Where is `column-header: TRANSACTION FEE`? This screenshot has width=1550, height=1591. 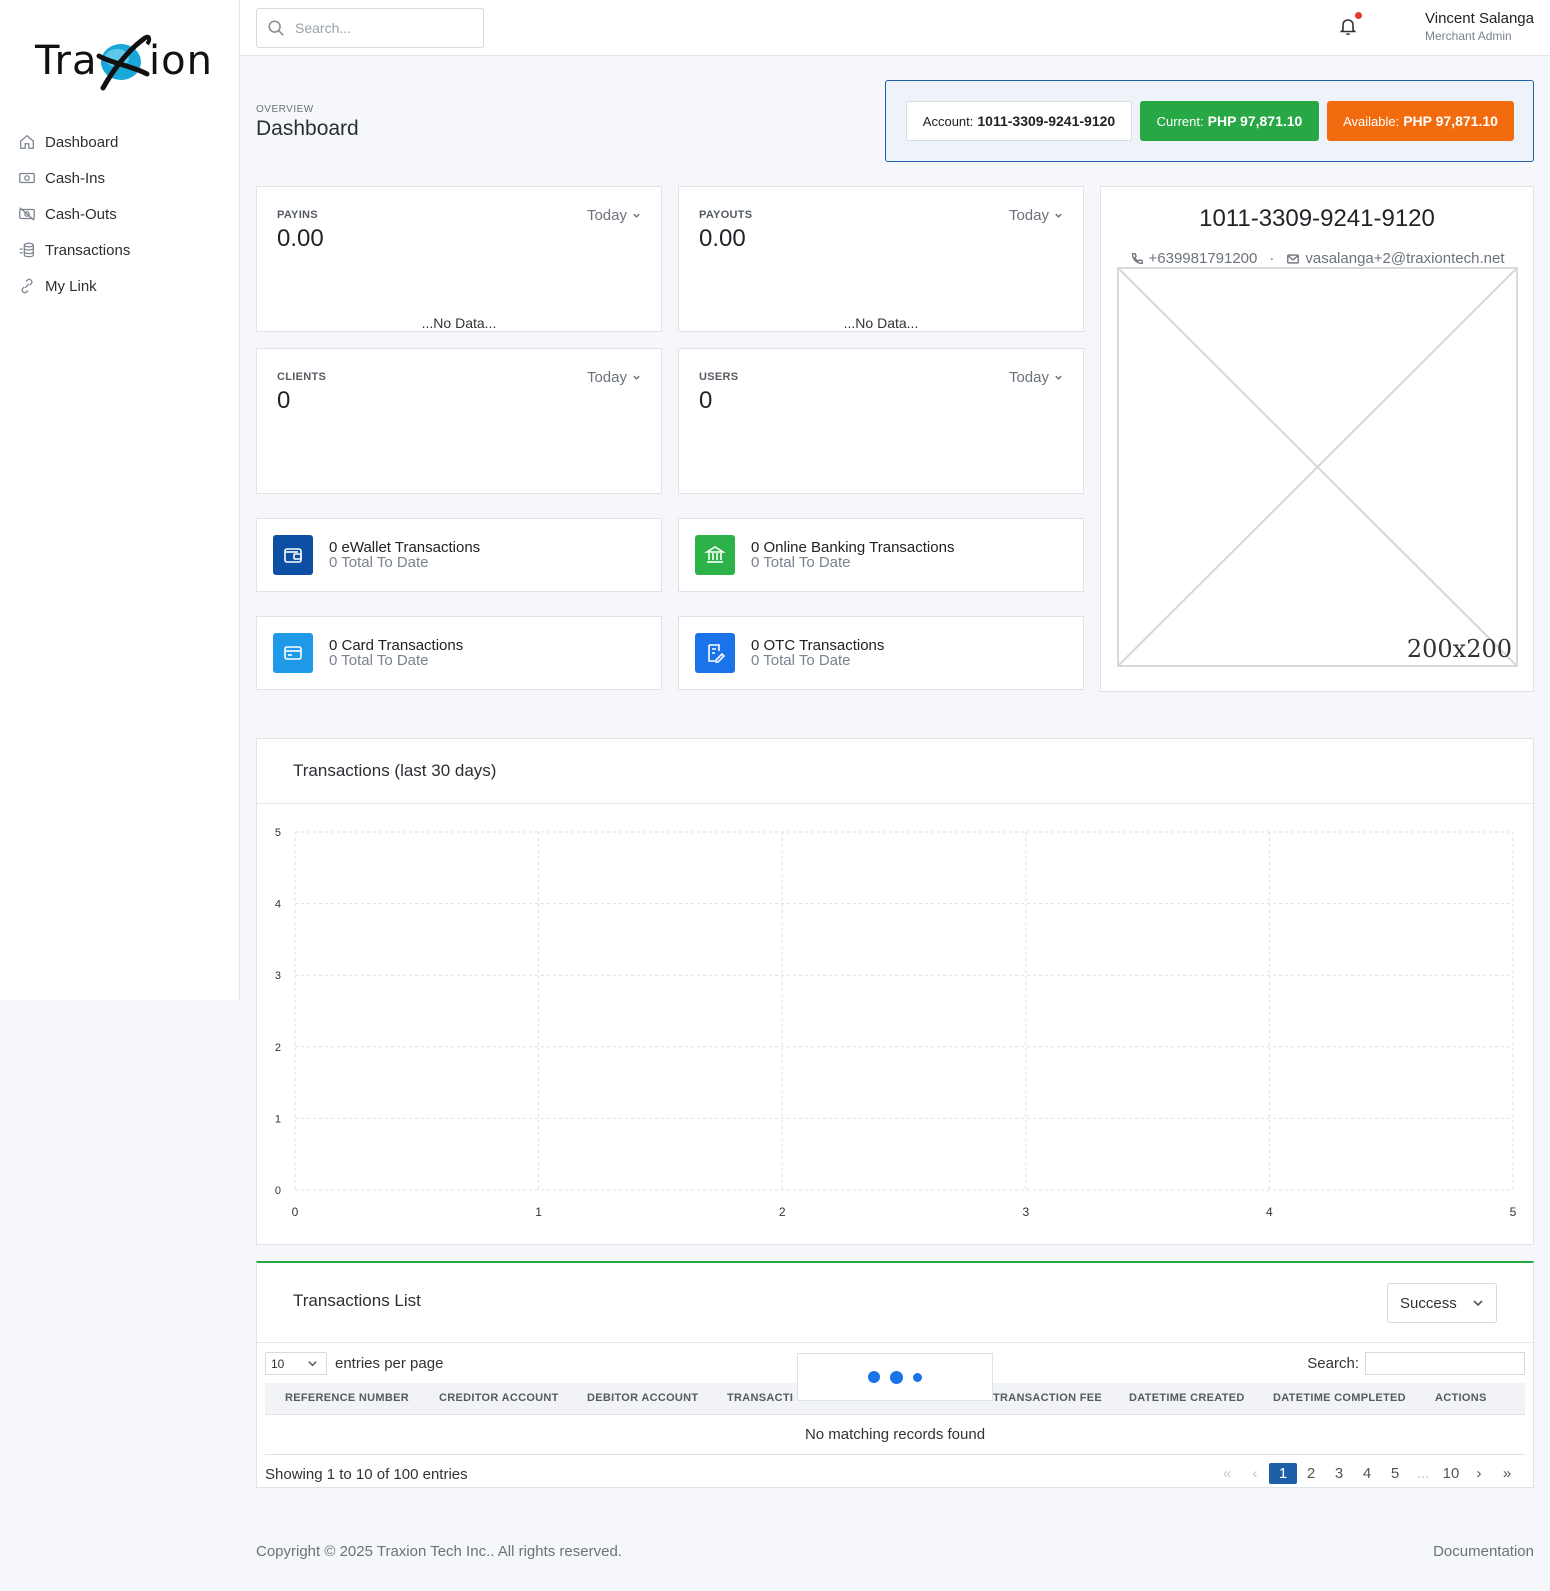 column-header: TRANSACTION FEE is located at coordinates (1047, 1398).